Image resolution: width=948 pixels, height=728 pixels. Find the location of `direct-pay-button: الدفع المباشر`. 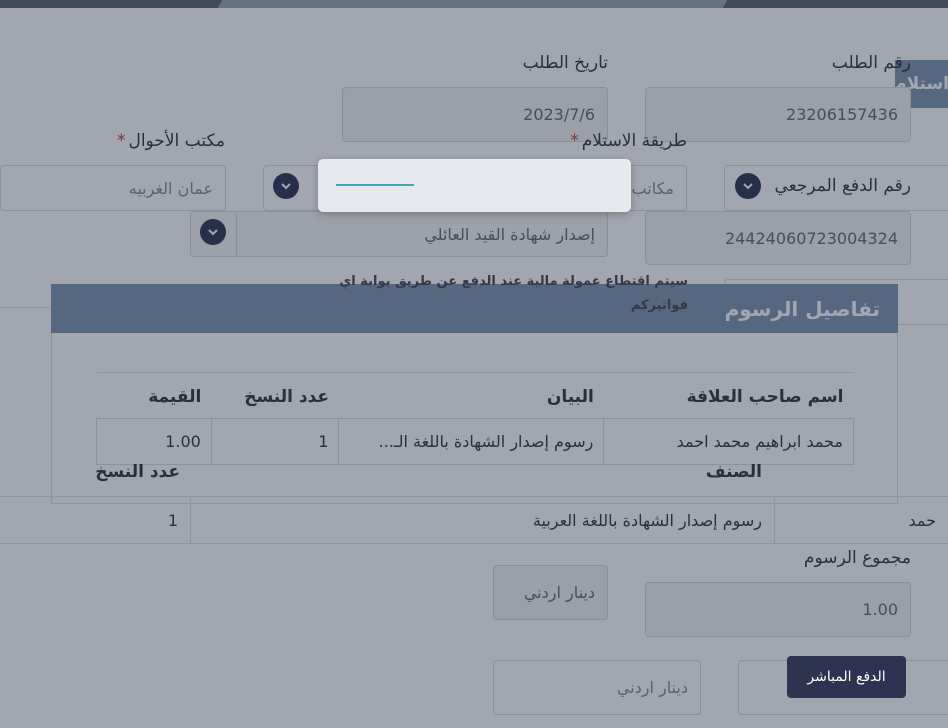

direct-pay-button: الدفع المباشر is located at coordinates (846, 677).